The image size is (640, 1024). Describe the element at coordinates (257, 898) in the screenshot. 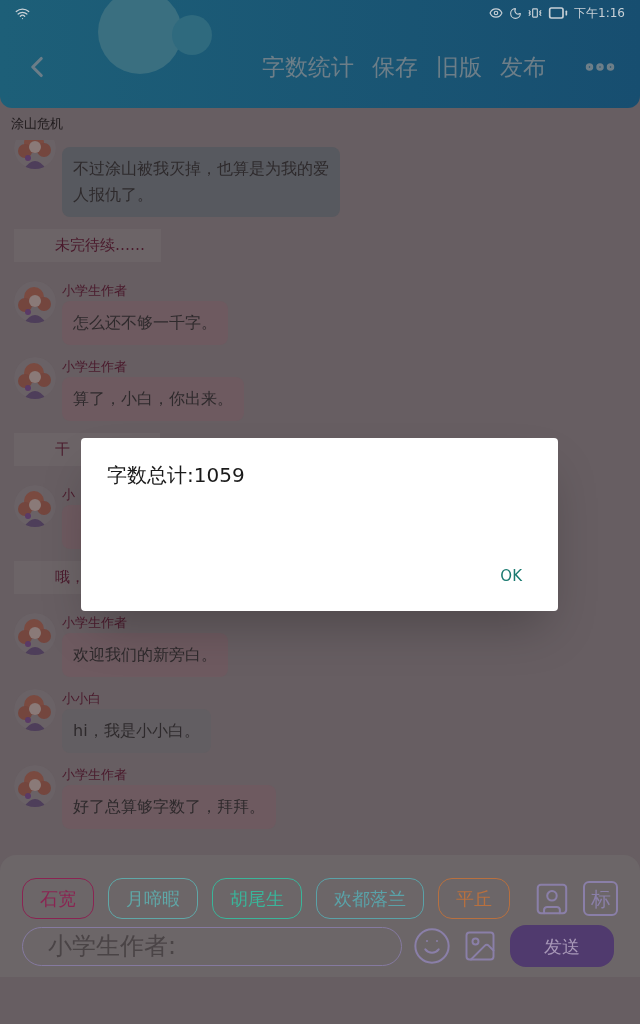

I see `character-chip: 胡尾生` at that location.